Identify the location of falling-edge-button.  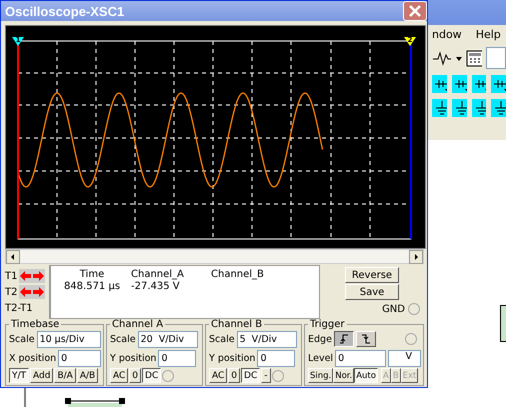
(366, 339).